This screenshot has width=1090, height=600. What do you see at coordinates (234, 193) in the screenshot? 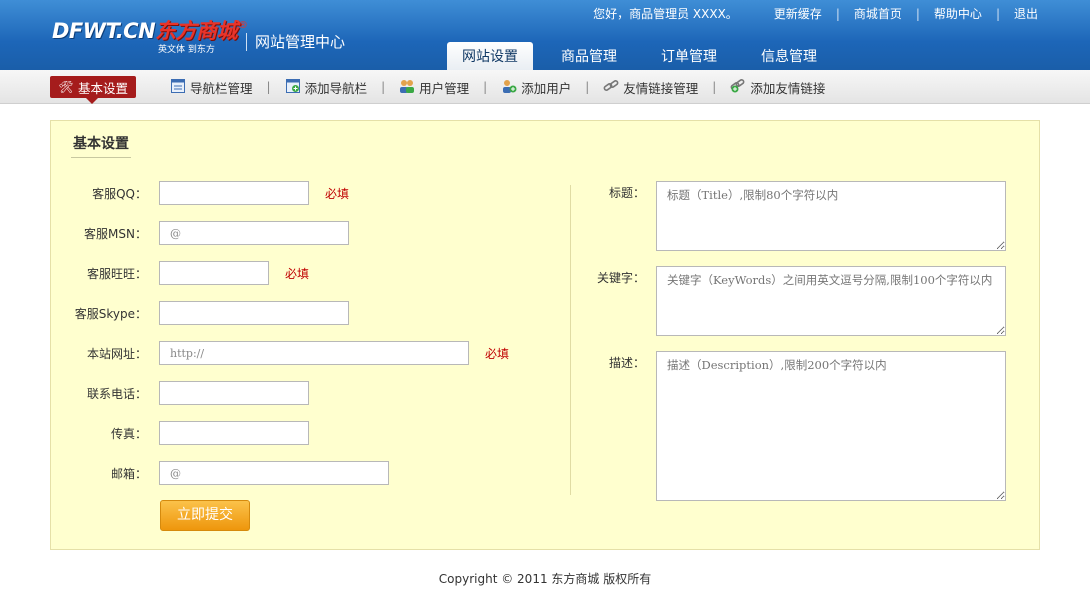
I see `qq-input` at bounding box center [234, 193].